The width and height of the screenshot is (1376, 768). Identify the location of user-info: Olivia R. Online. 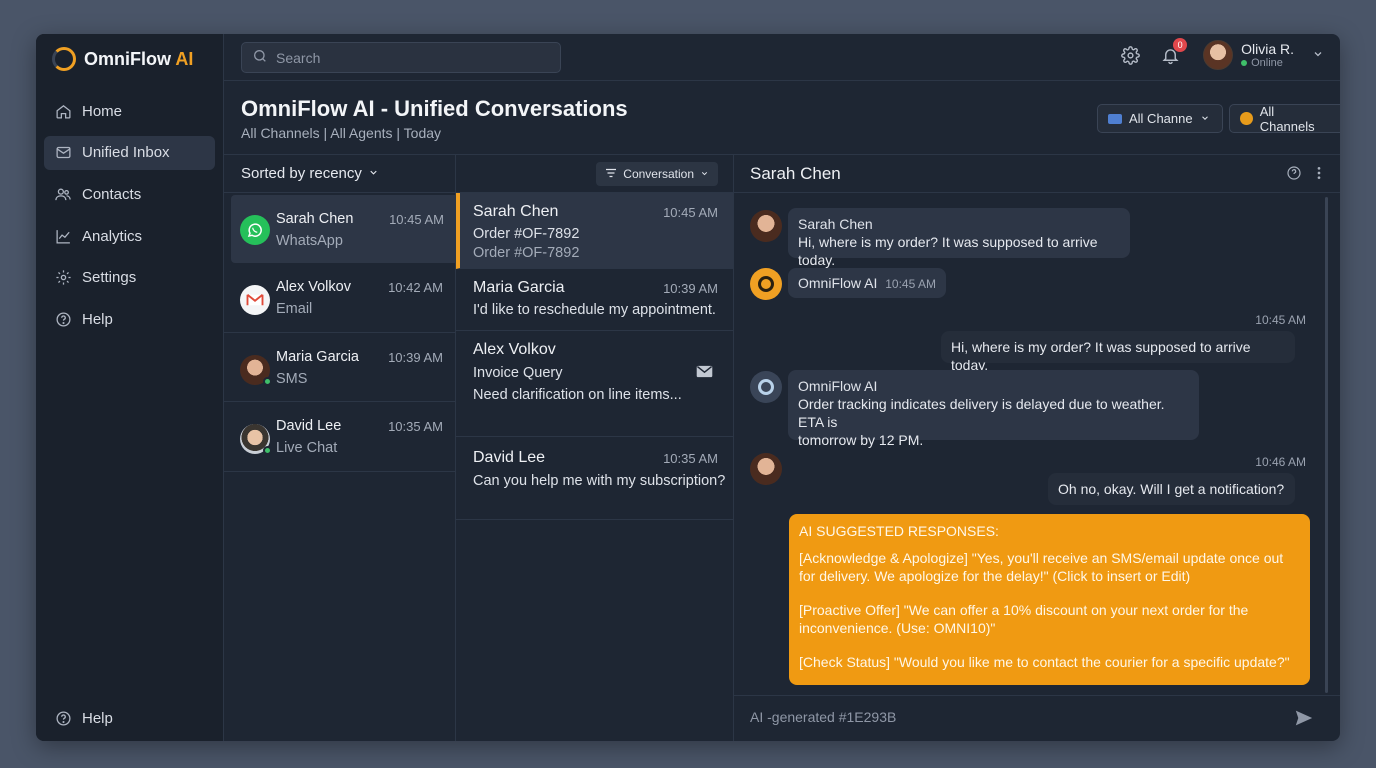
(1267, 55).